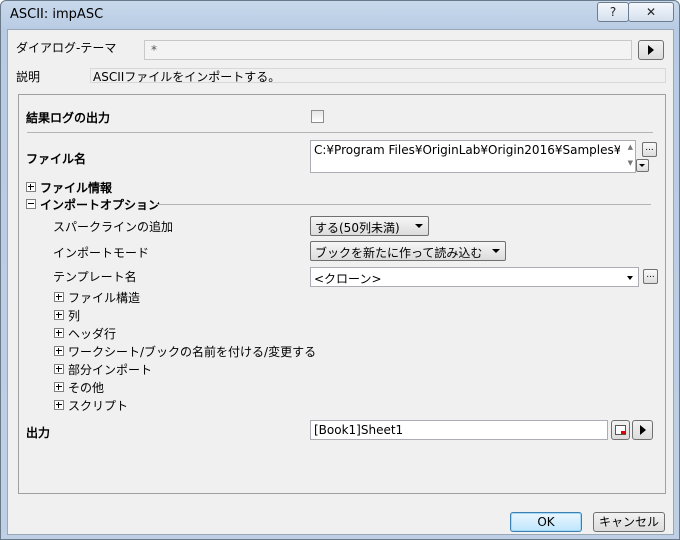 The image size is (680, 540). What do you see at coordinates (100, 204) in the screenshot?
I see `import-options-label: インポートオプション` at bounding box center [100, 204].